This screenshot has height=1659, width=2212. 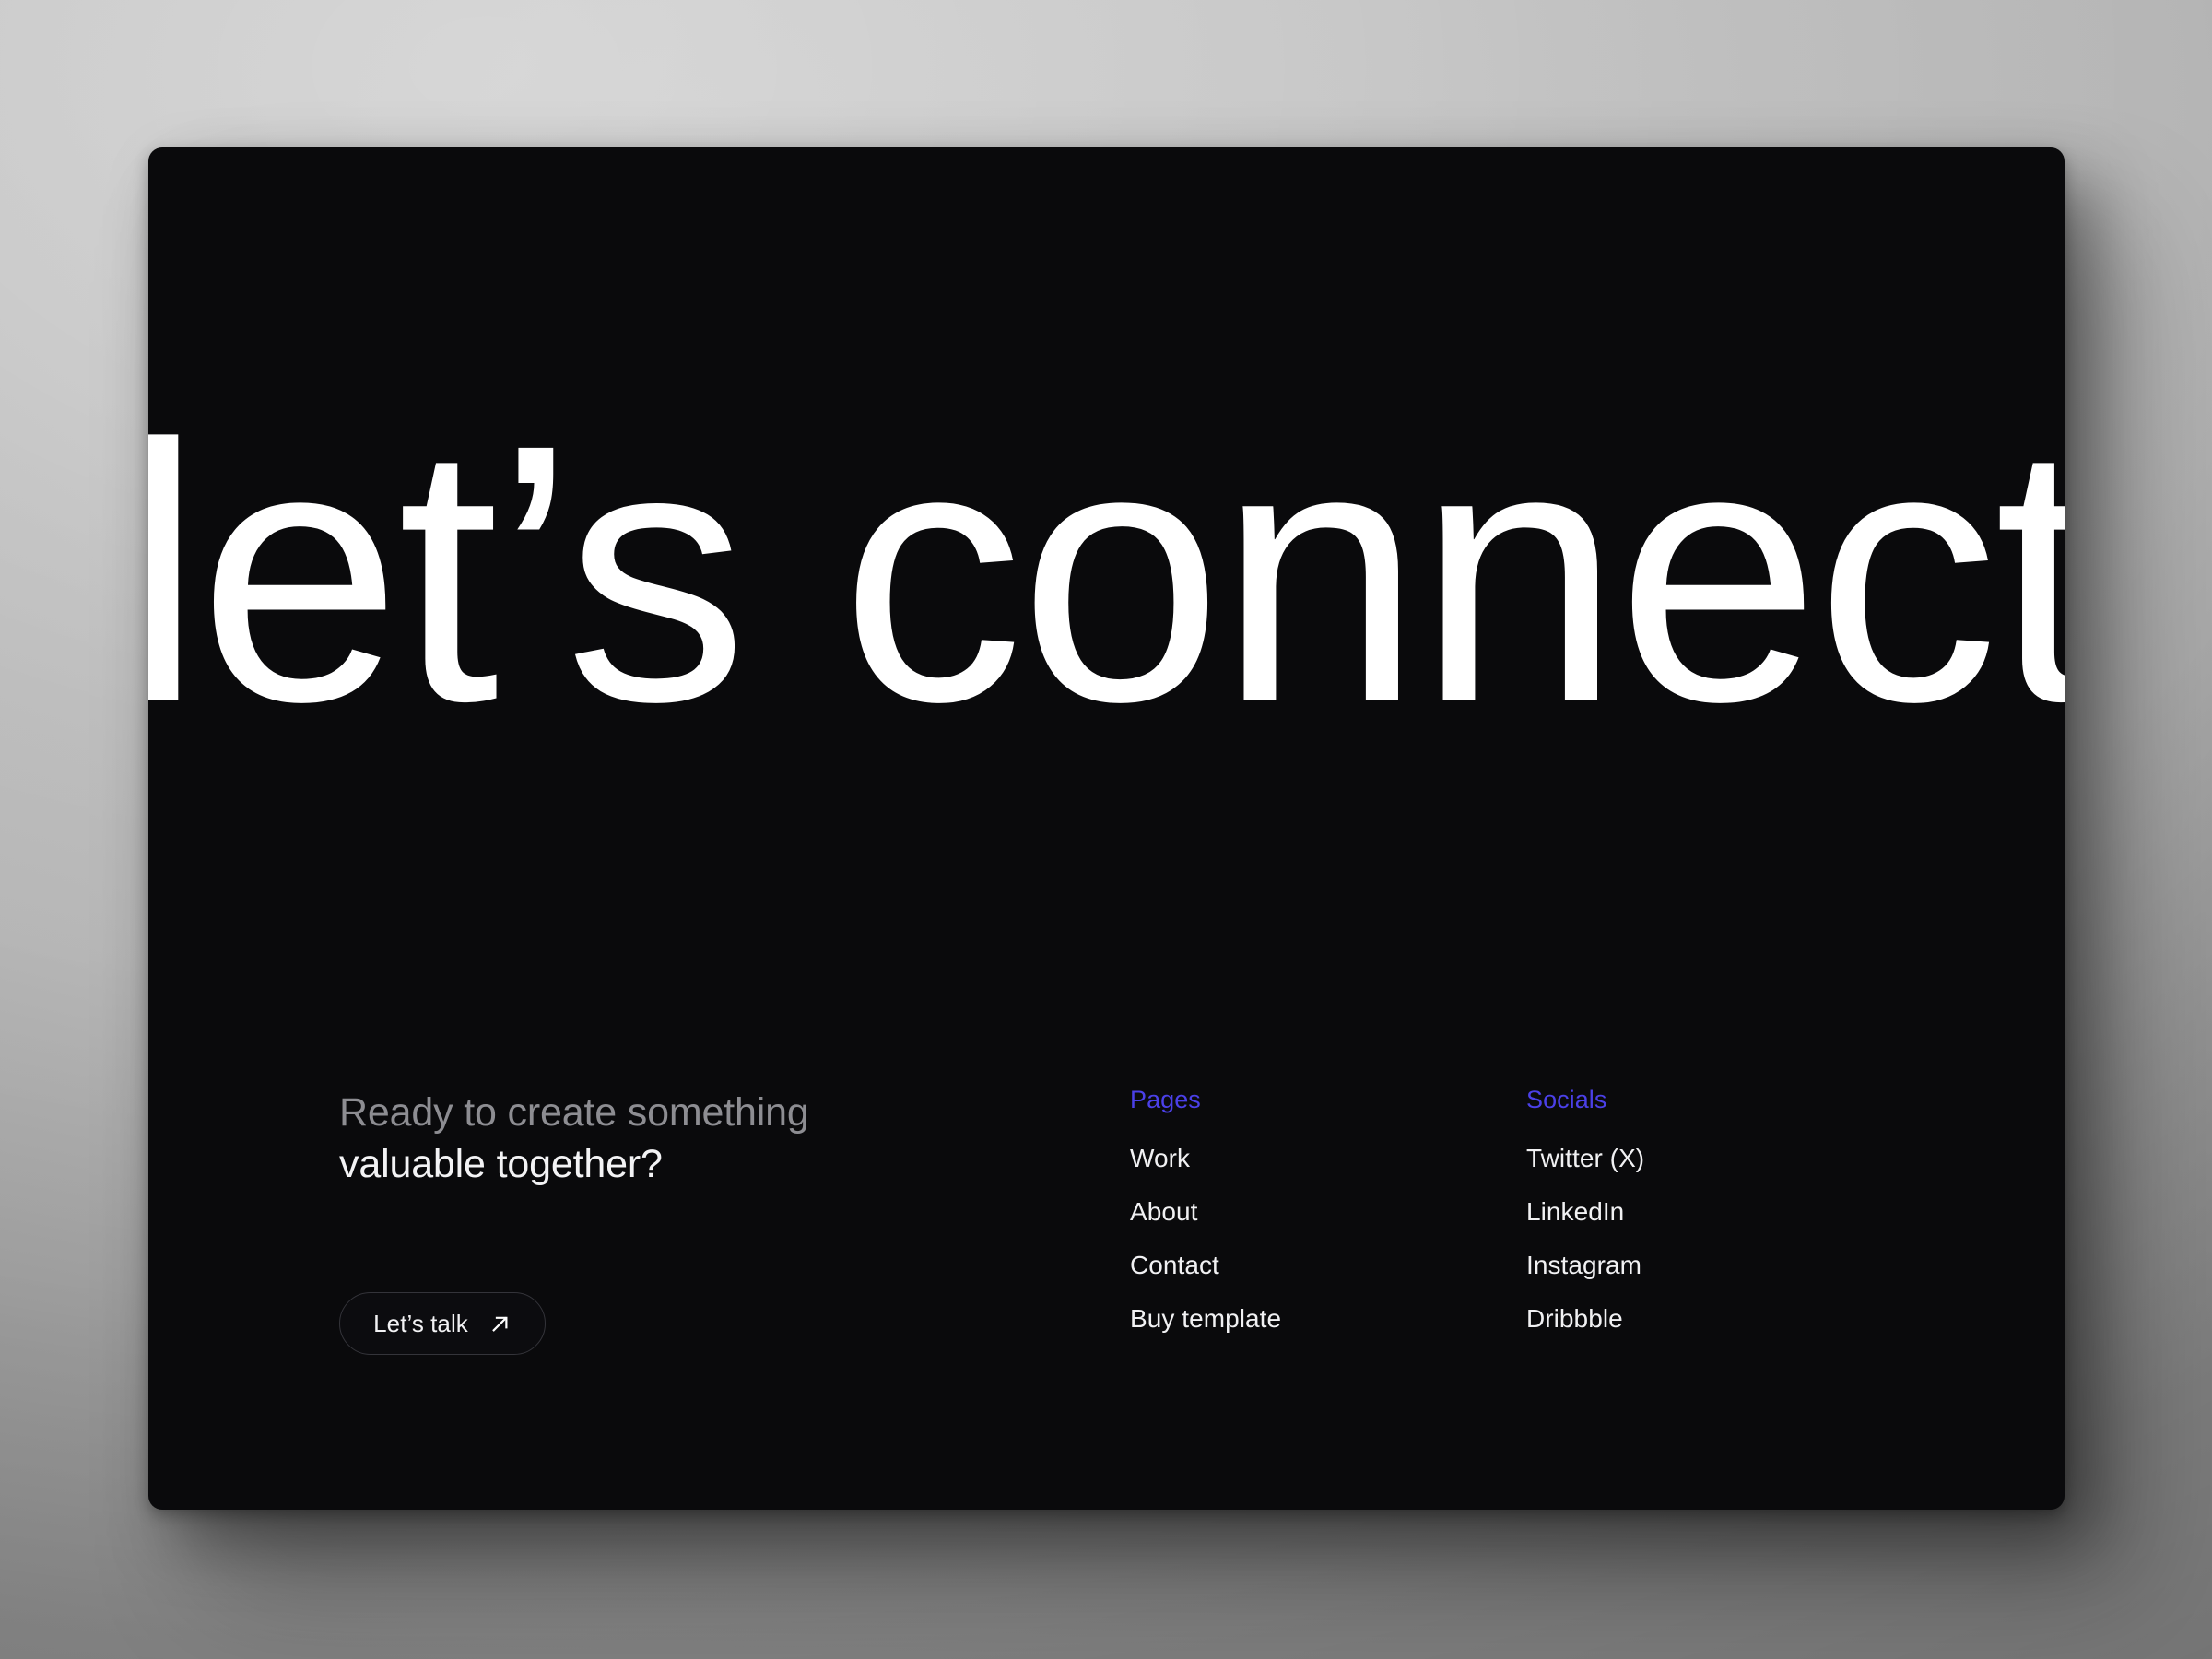 I want to click on arrow-up-right-icon, so click(x=500, y=1324).